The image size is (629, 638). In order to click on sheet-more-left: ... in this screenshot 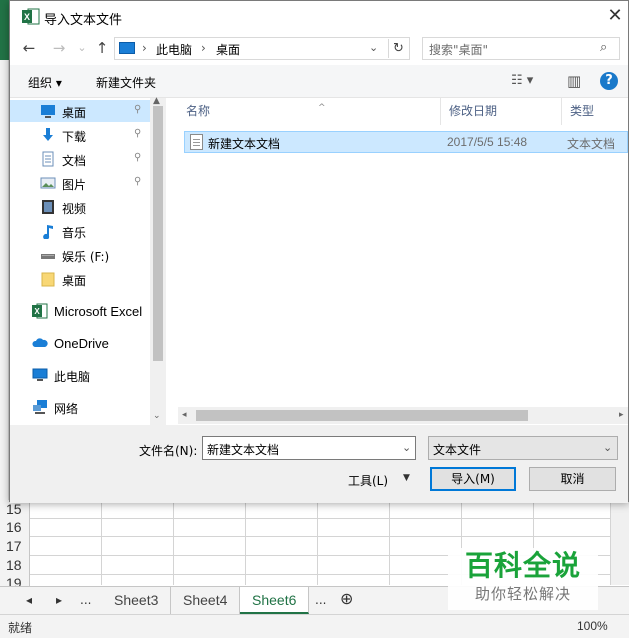, I will do `click(85, 600)`.